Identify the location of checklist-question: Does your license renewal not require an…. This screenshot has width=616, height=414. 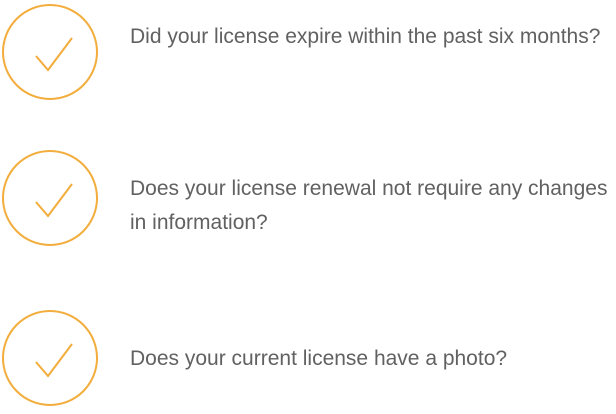
(369, 205).